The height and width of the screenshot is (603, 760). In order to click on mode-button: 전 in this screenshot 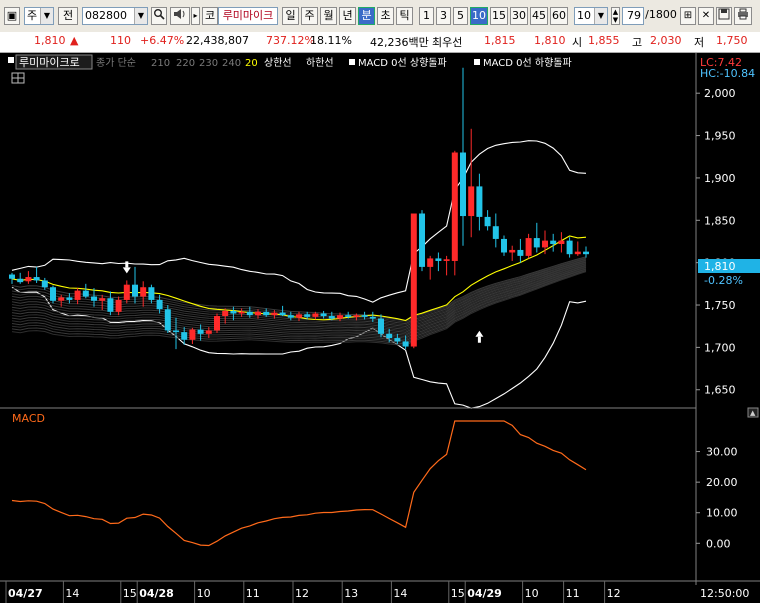, I will do `click(68, 16)`.